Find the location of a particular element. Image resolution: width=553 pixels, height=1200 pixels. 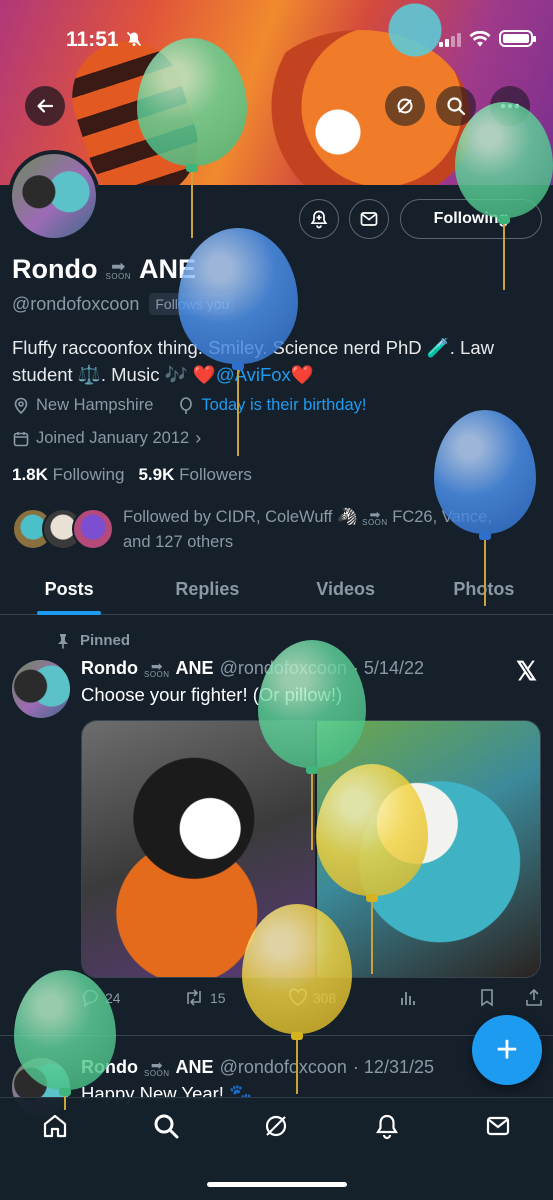

tweet-date: · 12/31/25 is located at coordinates (393, 1067).